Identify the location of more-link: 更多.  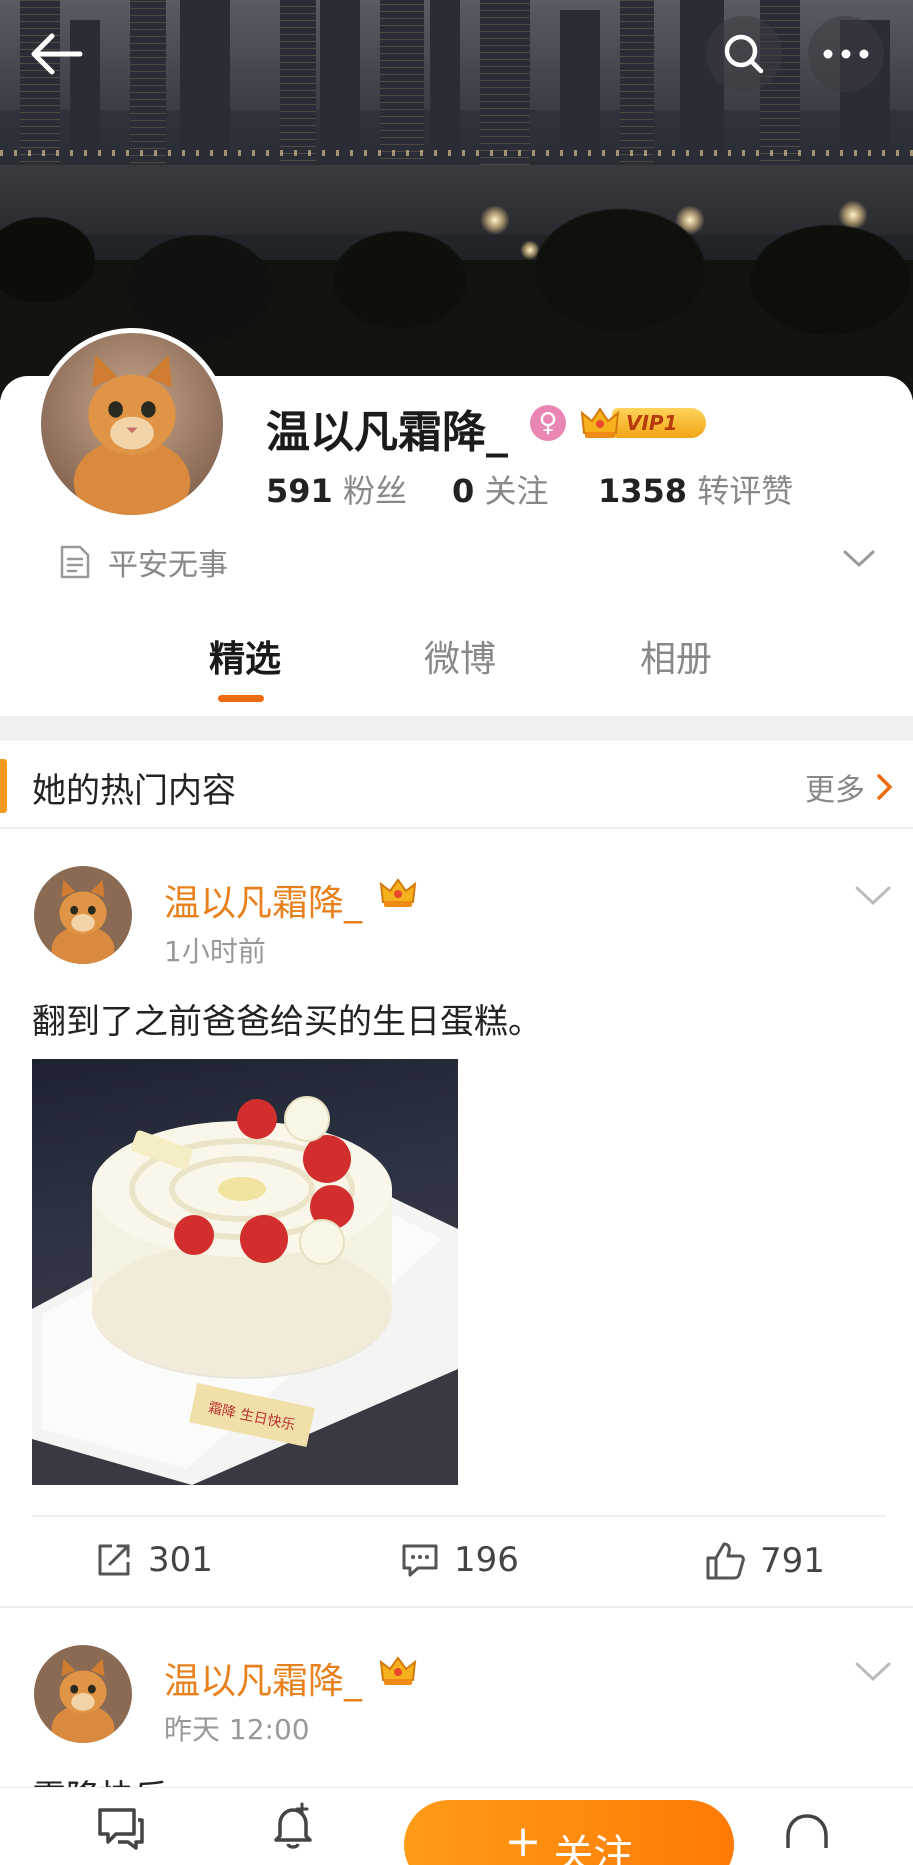
(849, 787).